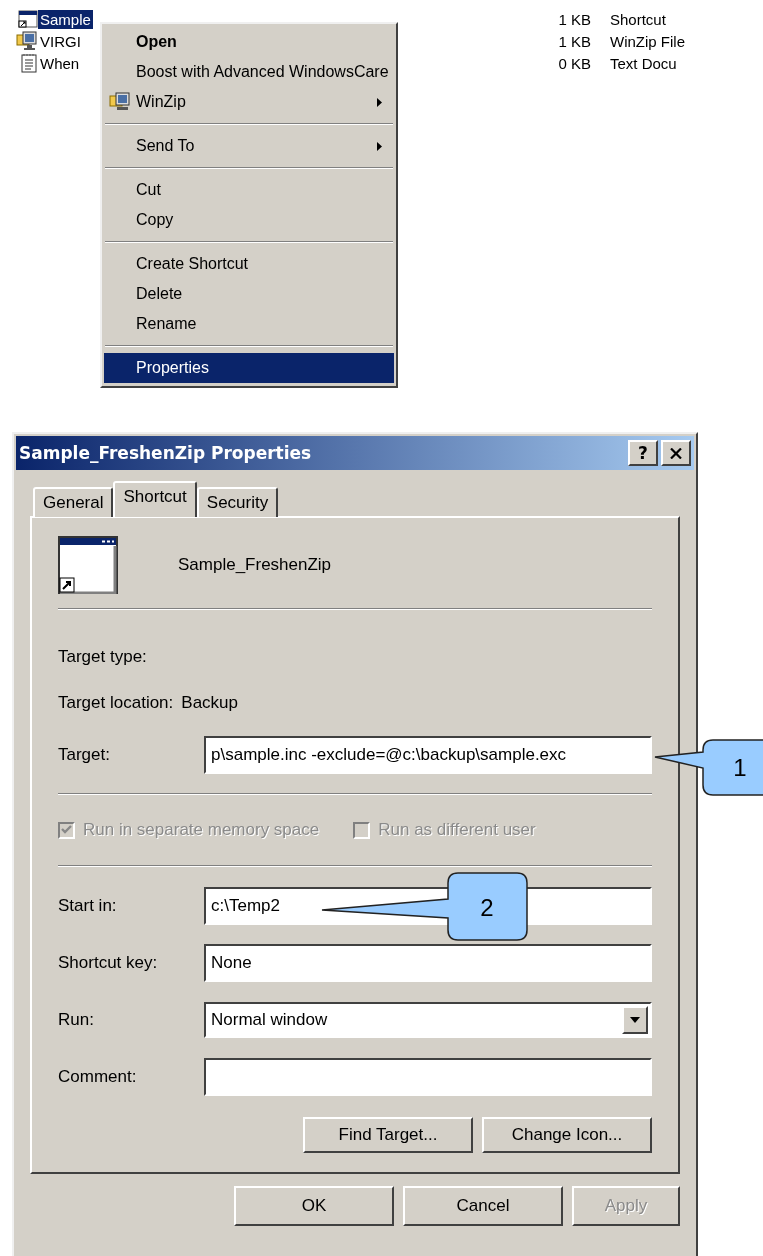 Image resolution: width=763 pixels, height=1256 pixels. I want to click on dialog-button: OK, so click(314, 1206).